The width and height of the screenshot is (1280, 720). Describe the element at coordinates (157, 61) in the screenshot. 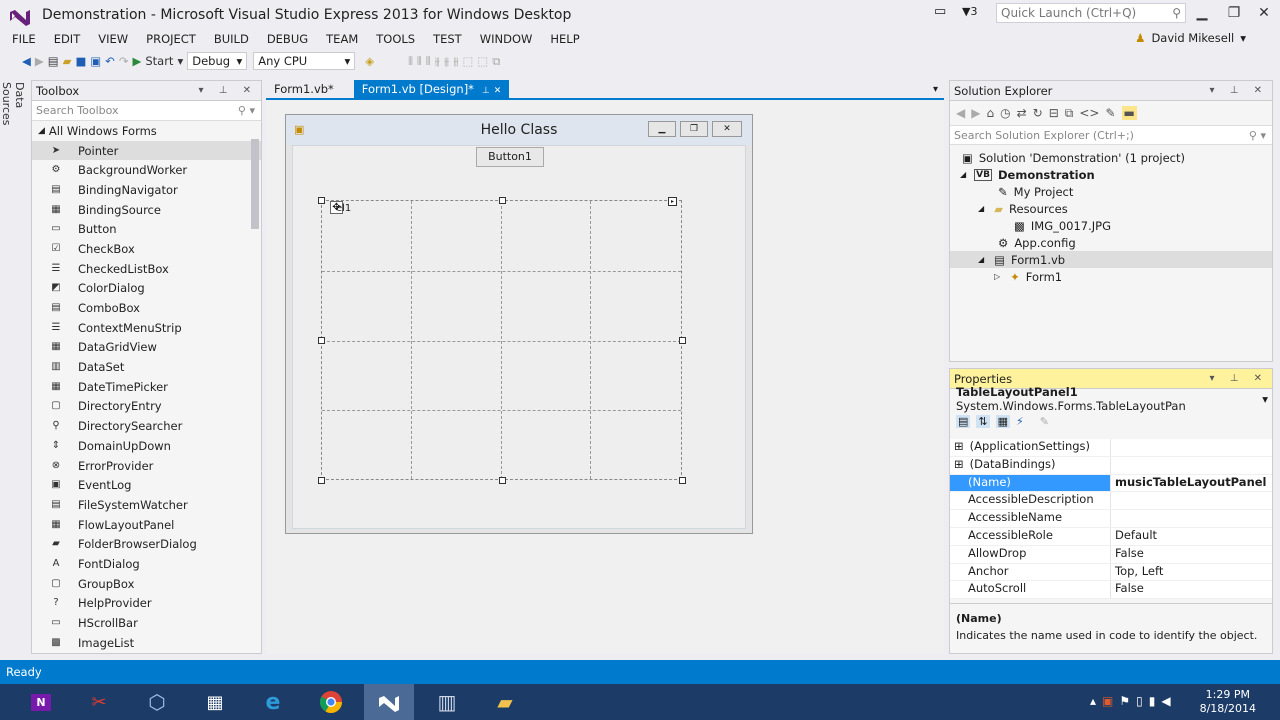

I see `start-button: ▶ Start ▾` at that location.